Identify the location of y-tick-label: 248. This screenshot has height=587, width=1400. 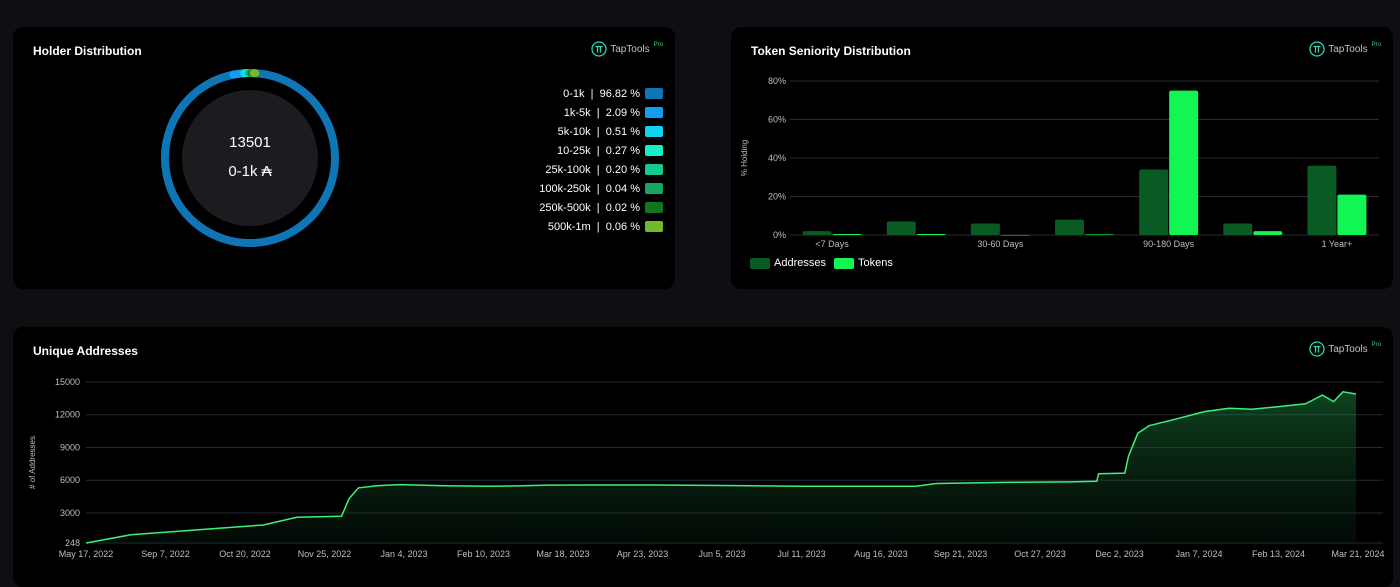
(72, 543).